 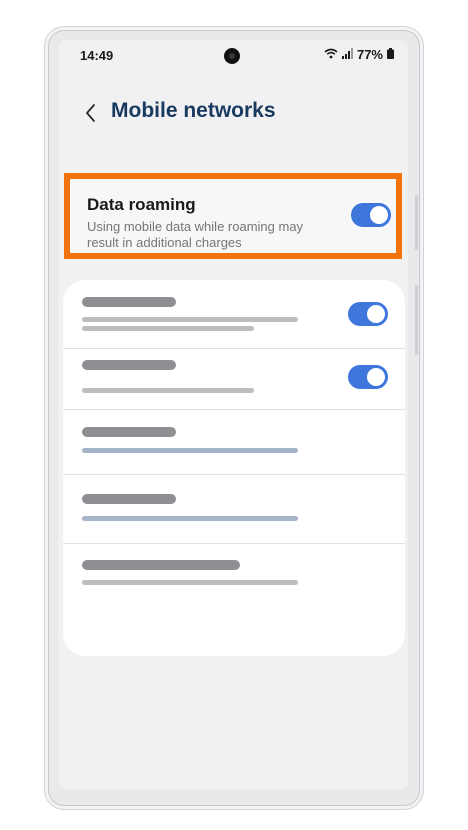 What do you see at coordinates (97, 55) in the screenshot?
I see `status-time: 14:49` at bounding box center [97, 55].